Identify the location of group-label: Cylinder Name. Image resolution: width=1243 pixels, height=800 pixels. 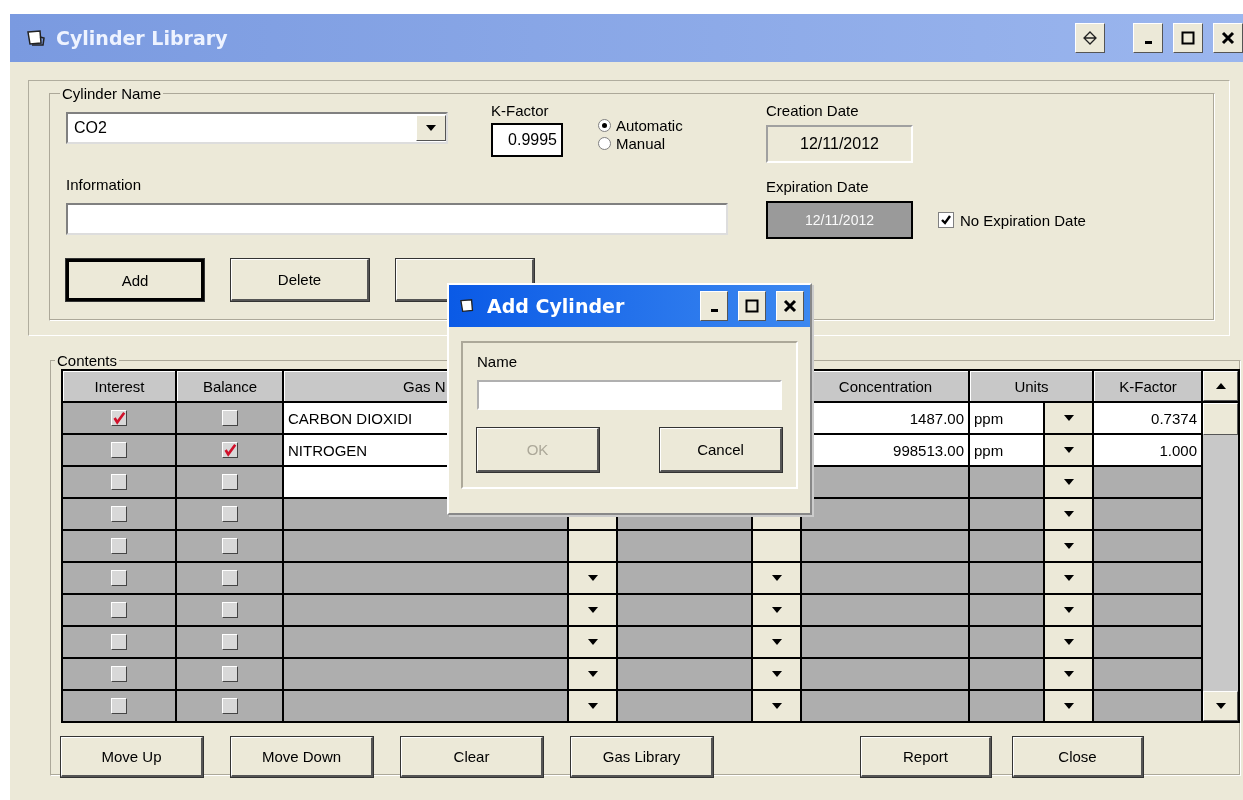
(112, 93).